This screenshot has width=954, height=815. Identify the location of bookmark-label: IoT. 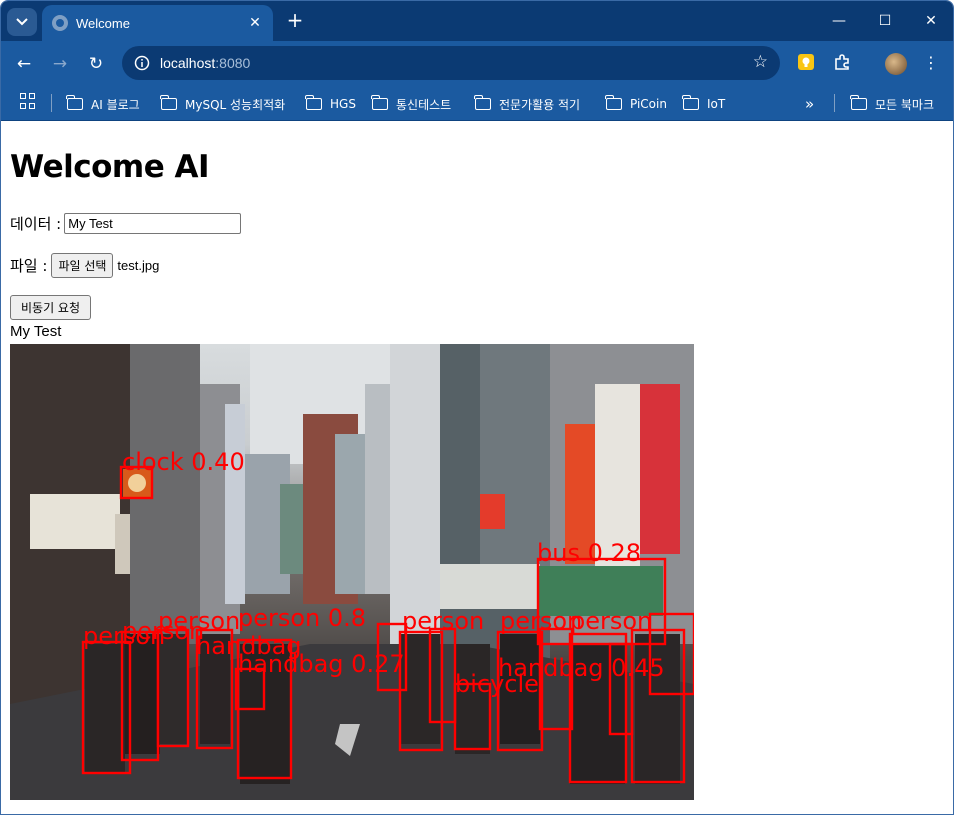
(716, 104).